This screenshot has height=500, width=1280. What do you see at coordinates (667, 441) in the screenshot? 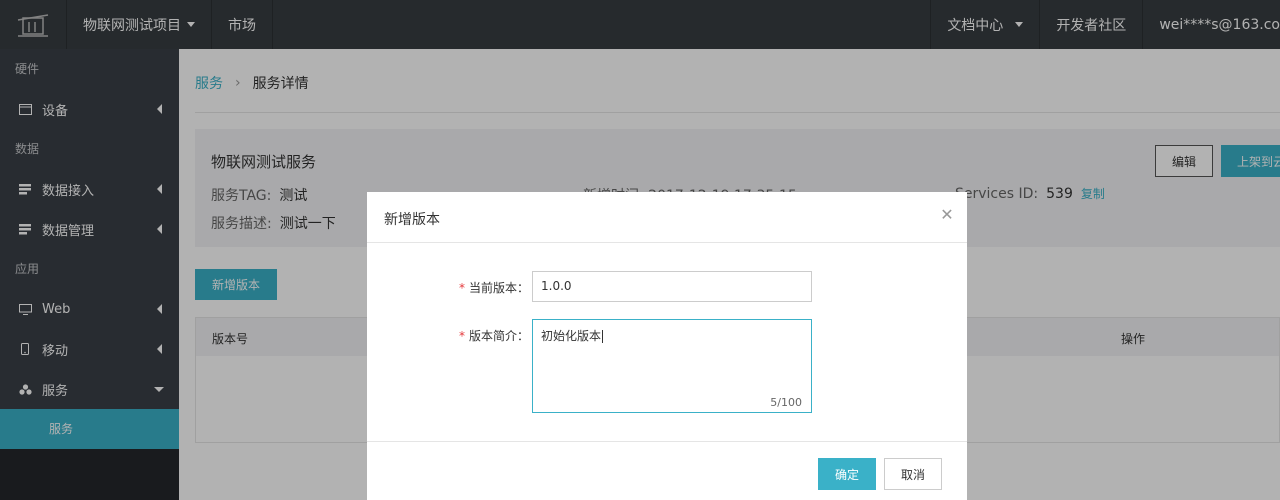
I see `dialog-footer-divider` at bounding box center [667, 441].